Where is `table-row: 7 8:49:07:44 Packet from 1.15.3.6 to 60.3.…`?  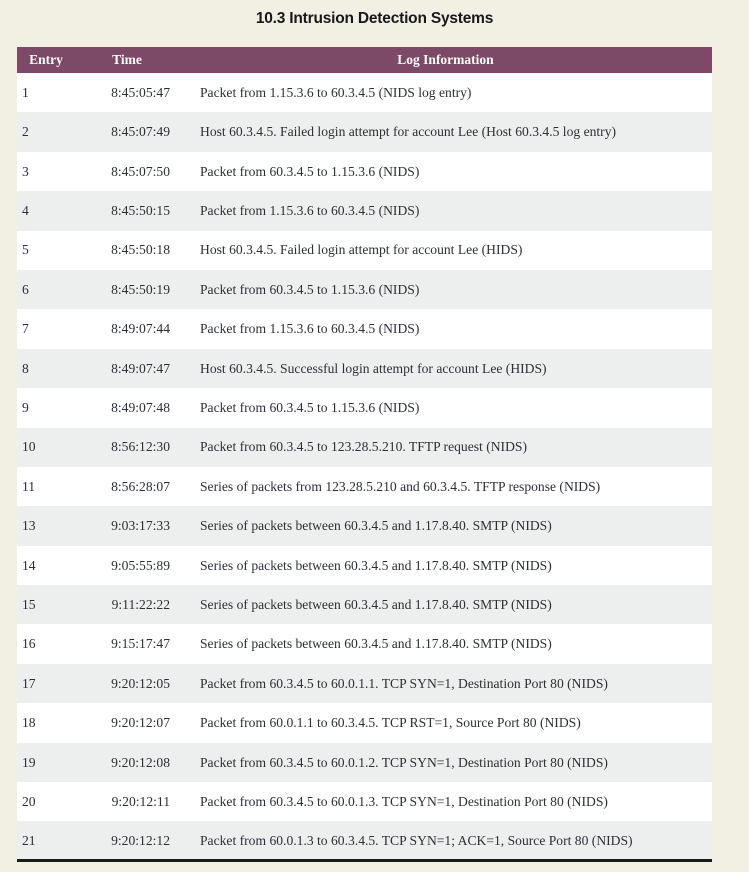 table-row: 7 8:49:07:44 Packet from 1.15.3.6 to 60.3.… is located at coordinates (364, 329).